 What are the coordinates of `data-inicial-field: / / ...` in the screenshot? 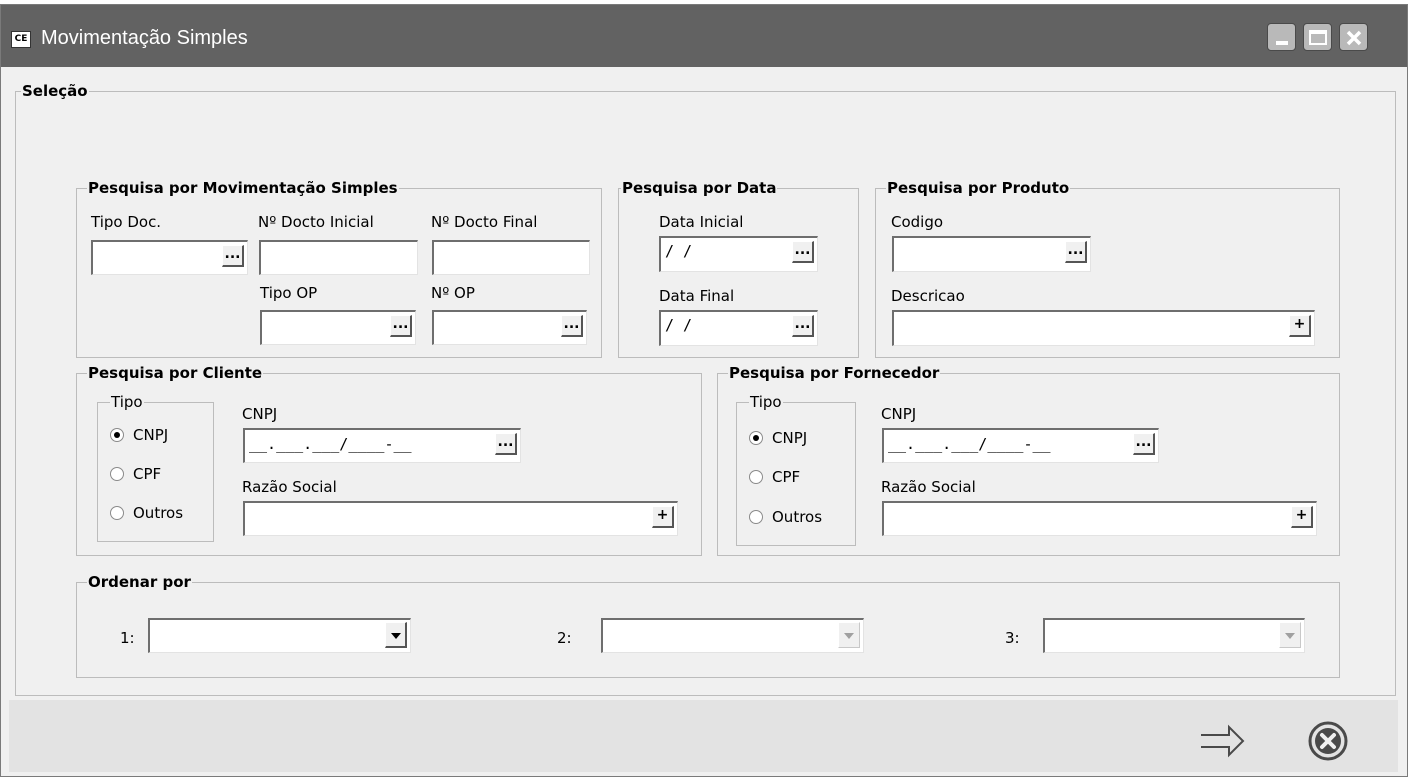 It's located at (738, 254).